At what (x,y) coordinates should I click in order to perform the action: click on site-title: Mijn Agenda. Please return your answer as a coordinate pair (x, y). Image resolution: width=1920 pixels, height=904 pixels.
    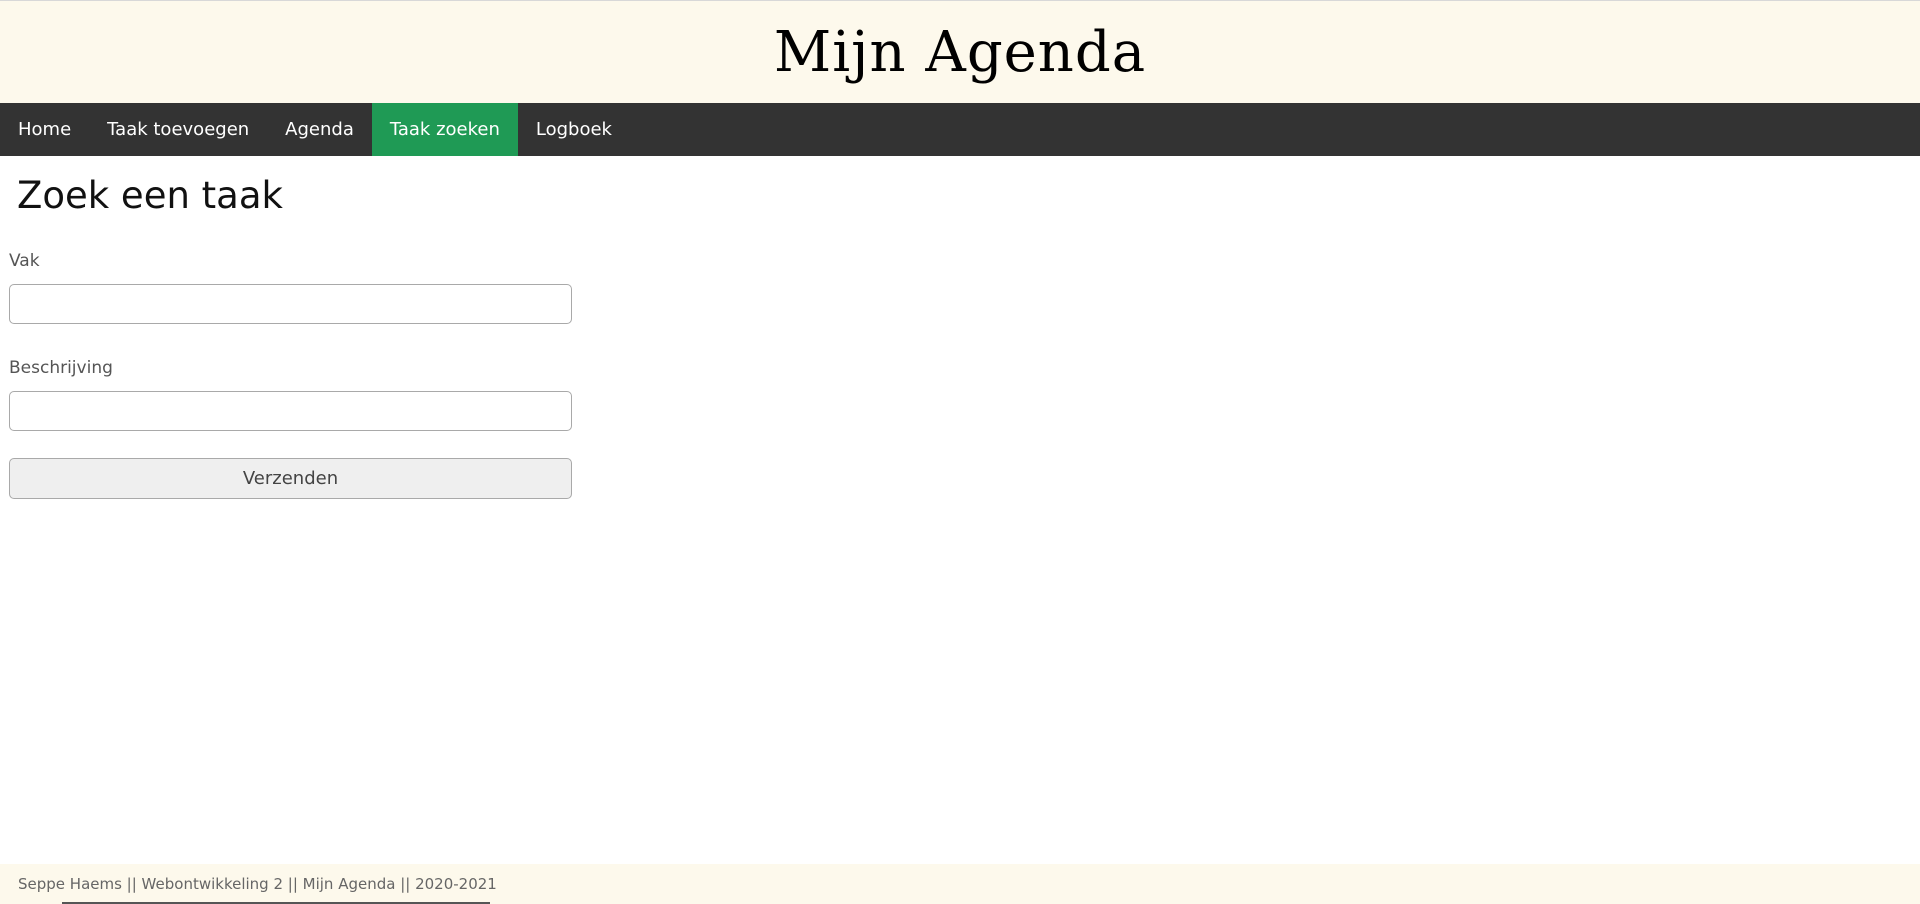
    Looking at the image, I should click on (960, 52).